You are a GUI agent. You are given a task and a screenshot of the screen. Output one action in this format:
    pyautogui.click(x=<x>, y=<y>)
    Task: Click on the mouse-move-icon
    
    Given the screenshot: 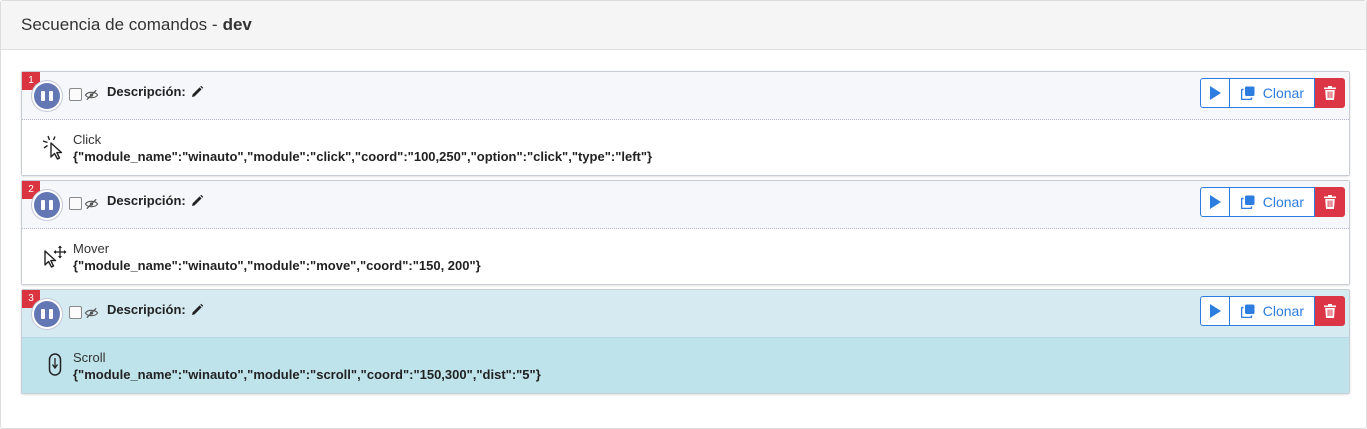 What is the action you would take?
    pyautogui.click(x=55, y=256)
    